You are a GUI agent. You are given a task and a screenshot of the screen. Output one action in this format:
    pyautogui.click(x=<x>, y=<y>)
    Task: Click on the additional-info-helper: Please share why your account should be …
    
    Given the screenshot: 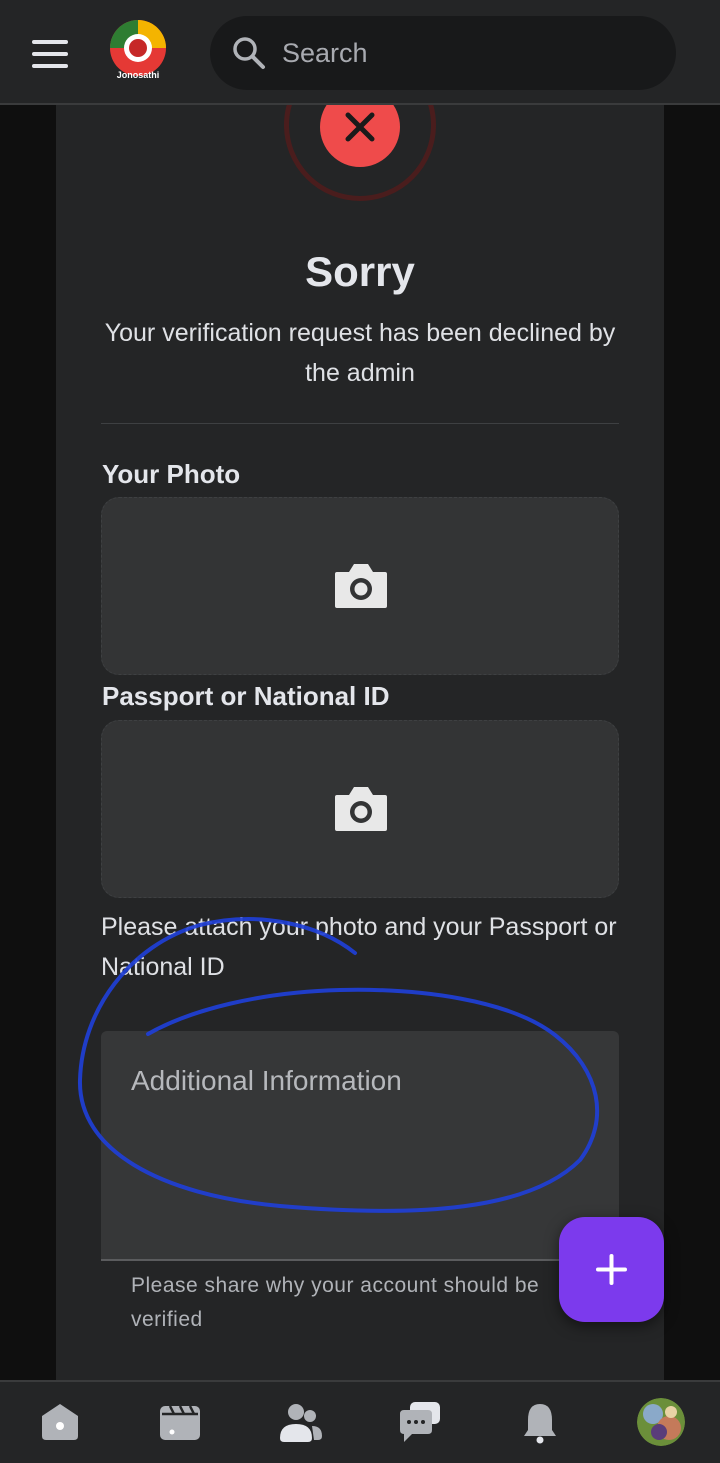 What is the action you would take?
    pyautogui.click(x=335, y=1302)
    